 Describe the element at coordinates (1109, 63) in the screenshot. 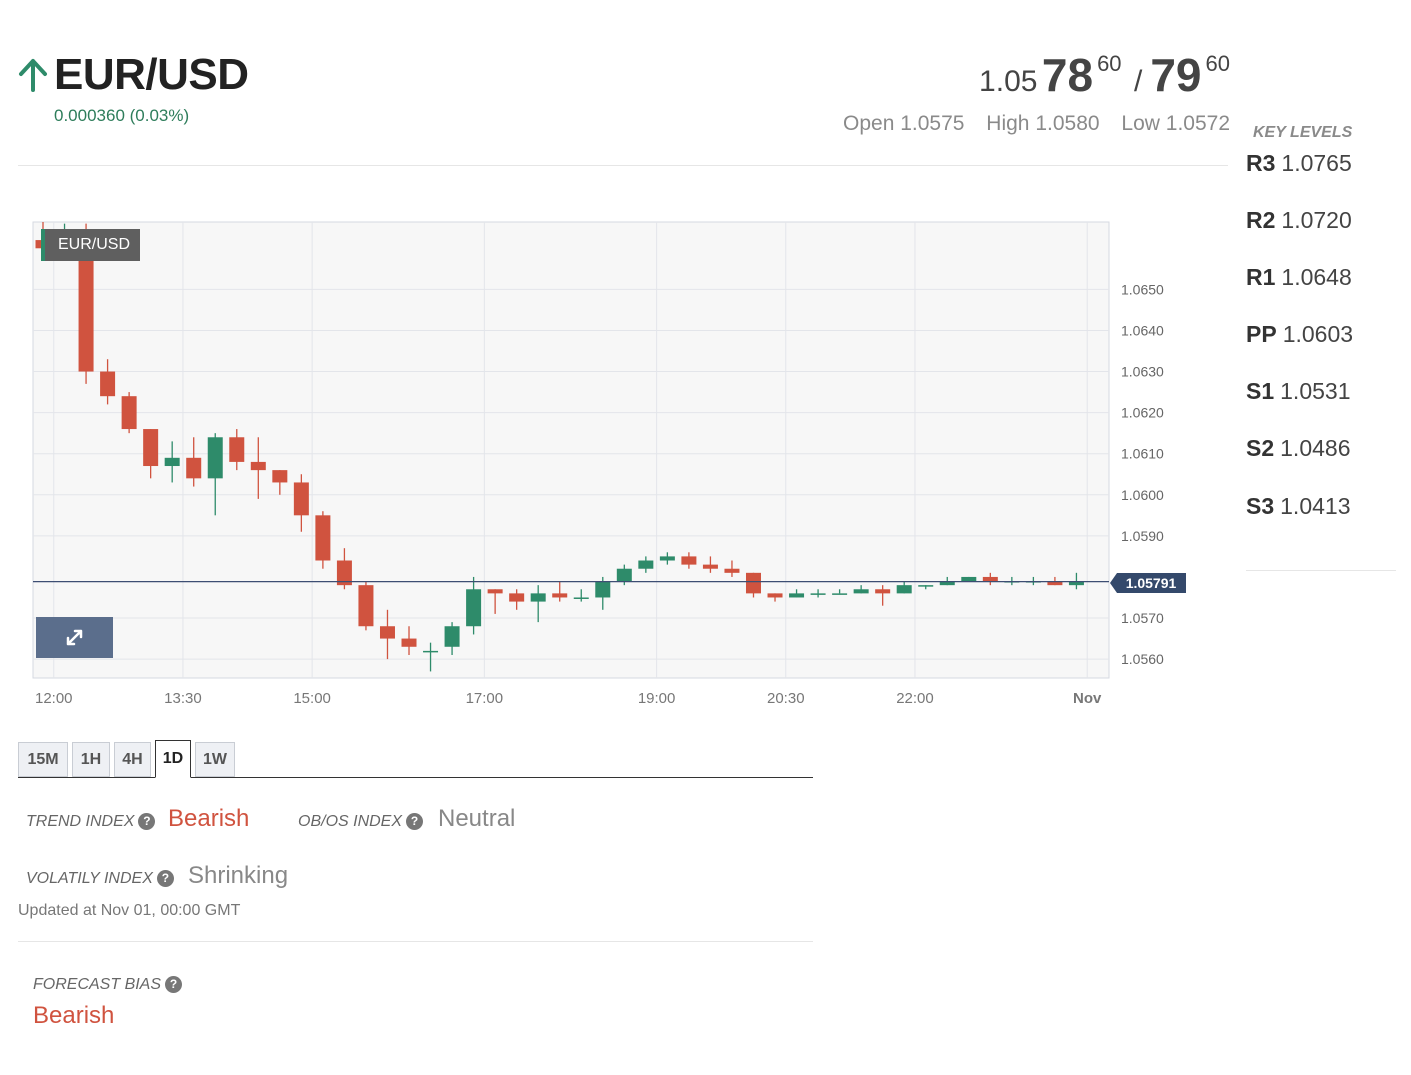

I see `bid-pip: 60` at that location.